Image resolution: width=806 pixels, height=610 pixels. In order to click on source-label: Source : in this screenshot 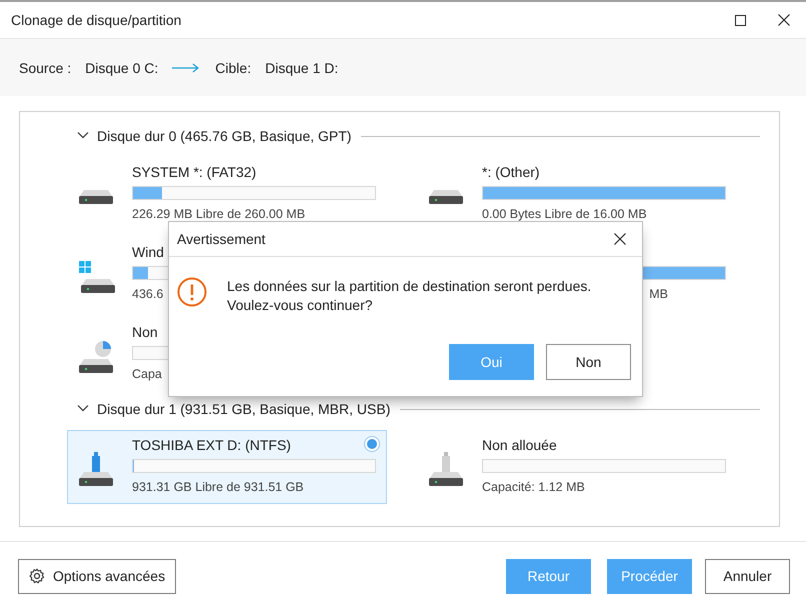, I will do `click(45, 68)`.